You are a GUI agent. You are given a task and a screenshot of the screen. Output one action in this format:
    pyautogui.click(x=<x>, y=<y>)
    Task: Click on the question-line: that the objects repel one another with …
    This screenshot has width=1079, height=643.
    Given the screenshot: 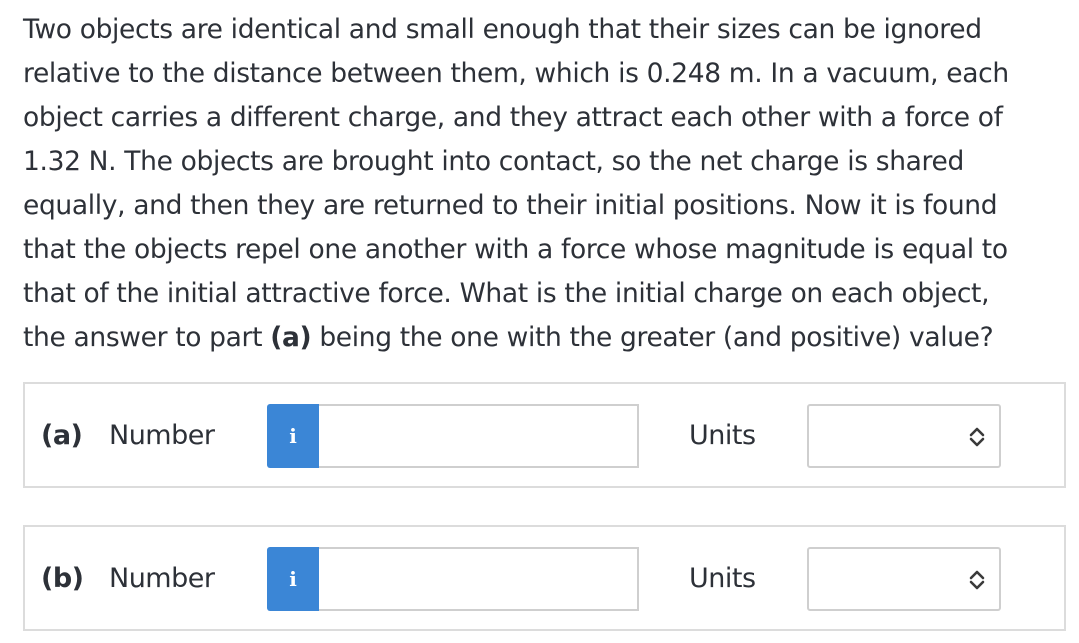 What is the action you would take?
    pyautogui.click(x=515, y=249)
    